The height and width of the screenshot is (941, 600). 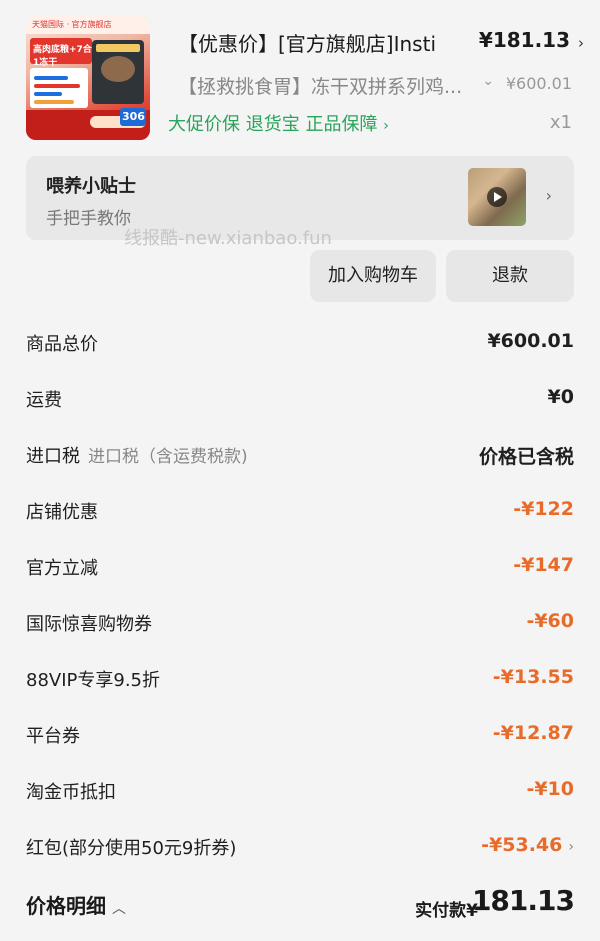 I want to click on fee-value: -¥53.46 ›, so click(x=527, y=845).